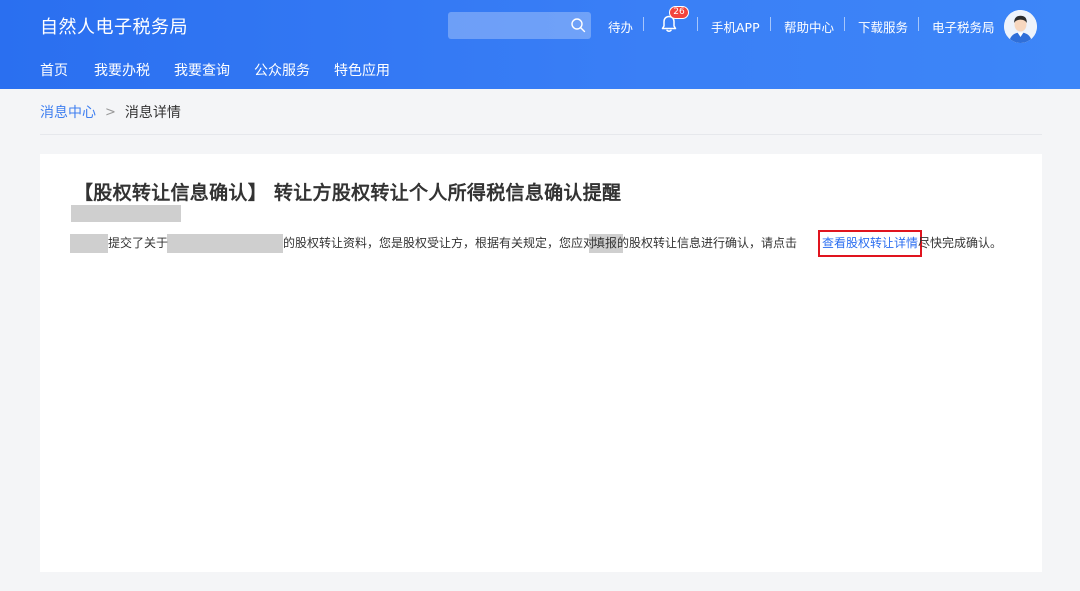 Image resolution: width=1080 pixels, height=591 pixels. I want to click on nav-item-public-service: 公众服务, so click(282, 70).